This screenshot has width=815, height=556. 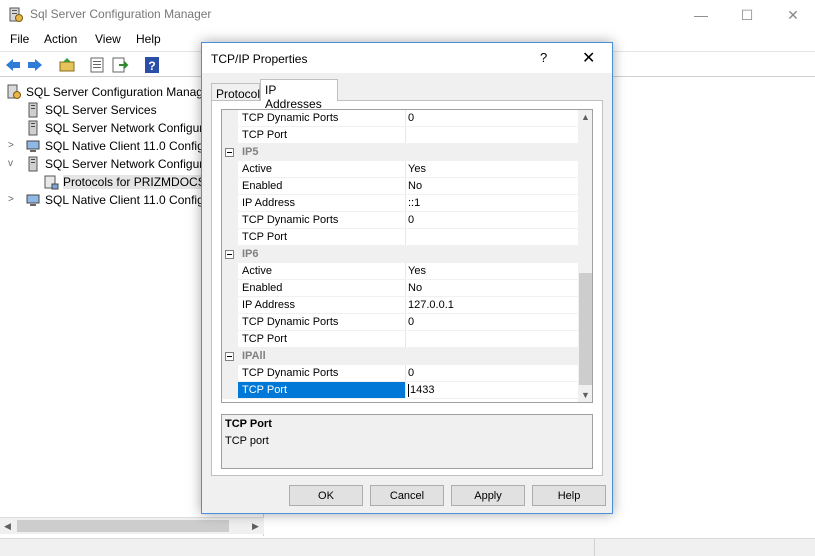 I want to click on properties-icon, so click(x=97, y=65).